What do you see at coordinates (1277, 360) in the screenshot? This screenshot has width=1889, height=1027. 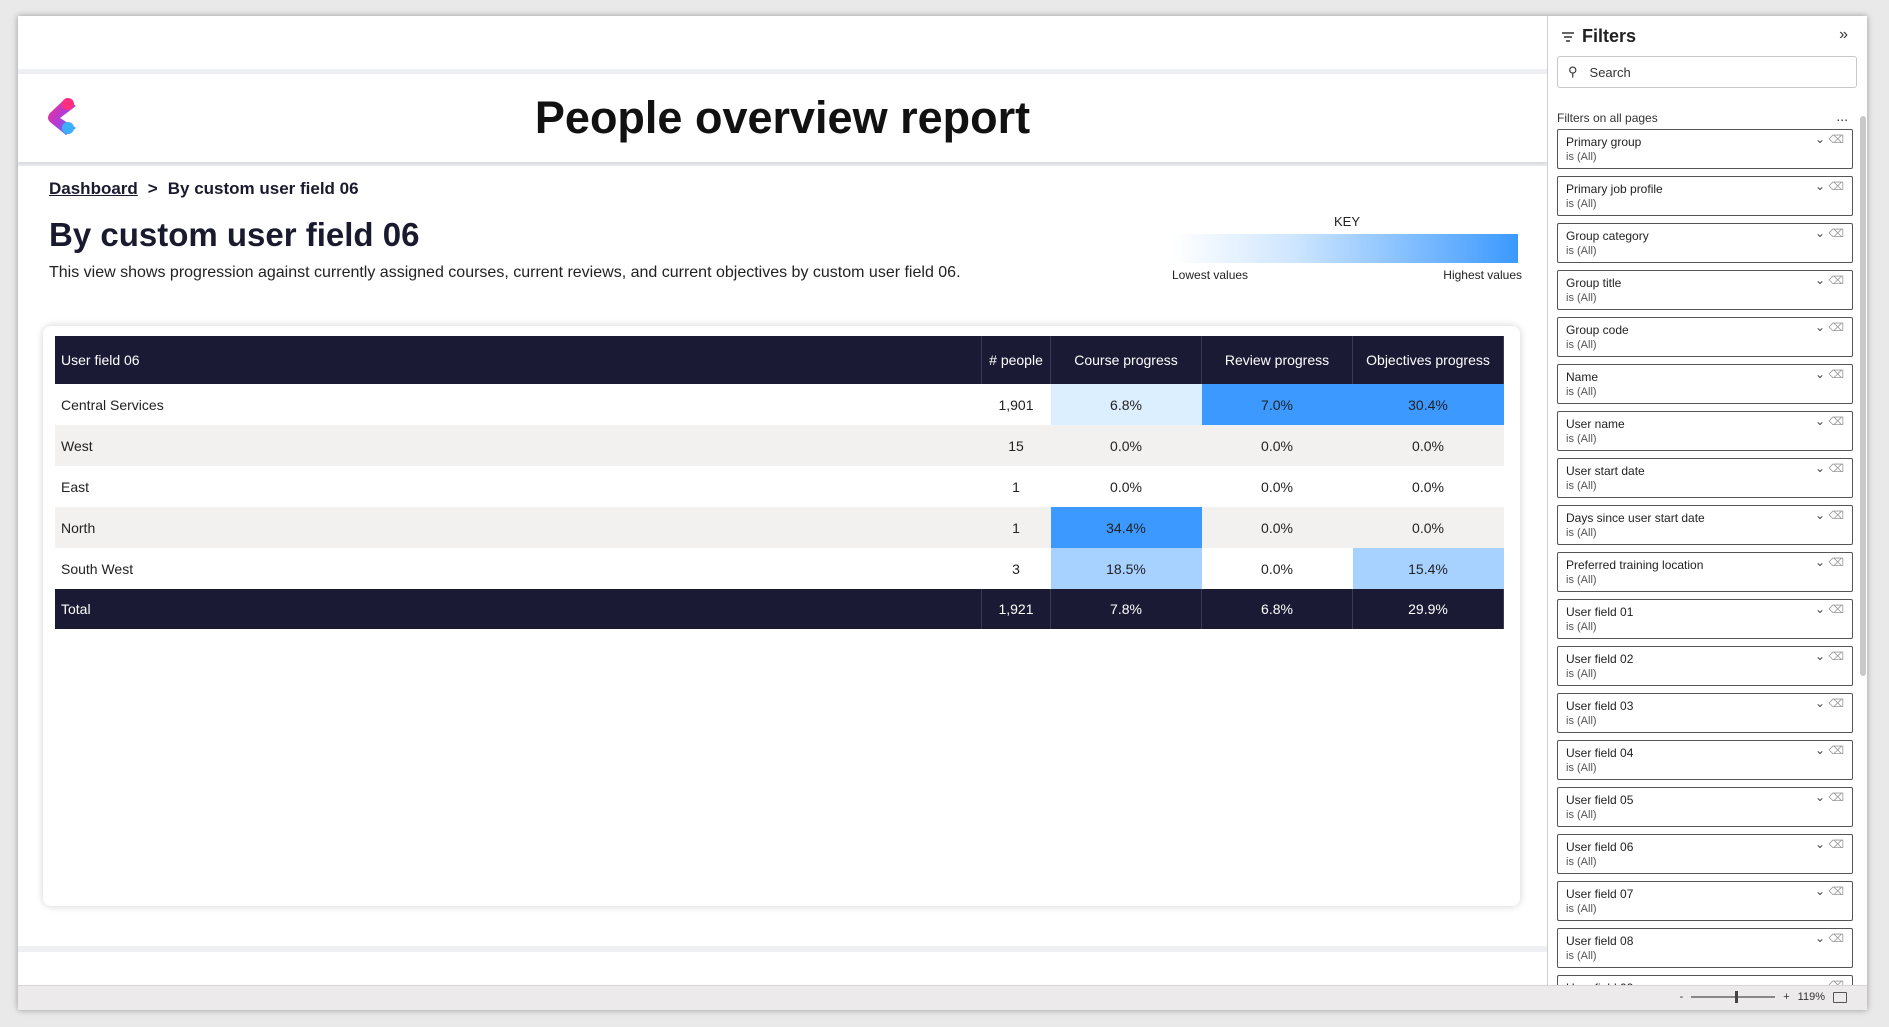 I see `header-review-progress: Review progress` at bounding box center [1277, 360].